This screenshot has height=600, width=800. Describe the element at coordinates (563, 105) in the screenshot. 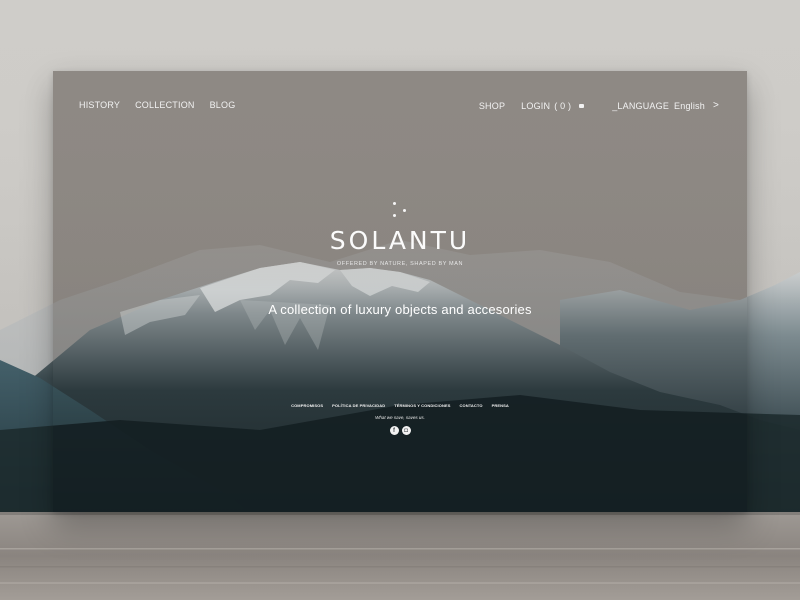

I see `cart-count: ( 0 )` at that location.